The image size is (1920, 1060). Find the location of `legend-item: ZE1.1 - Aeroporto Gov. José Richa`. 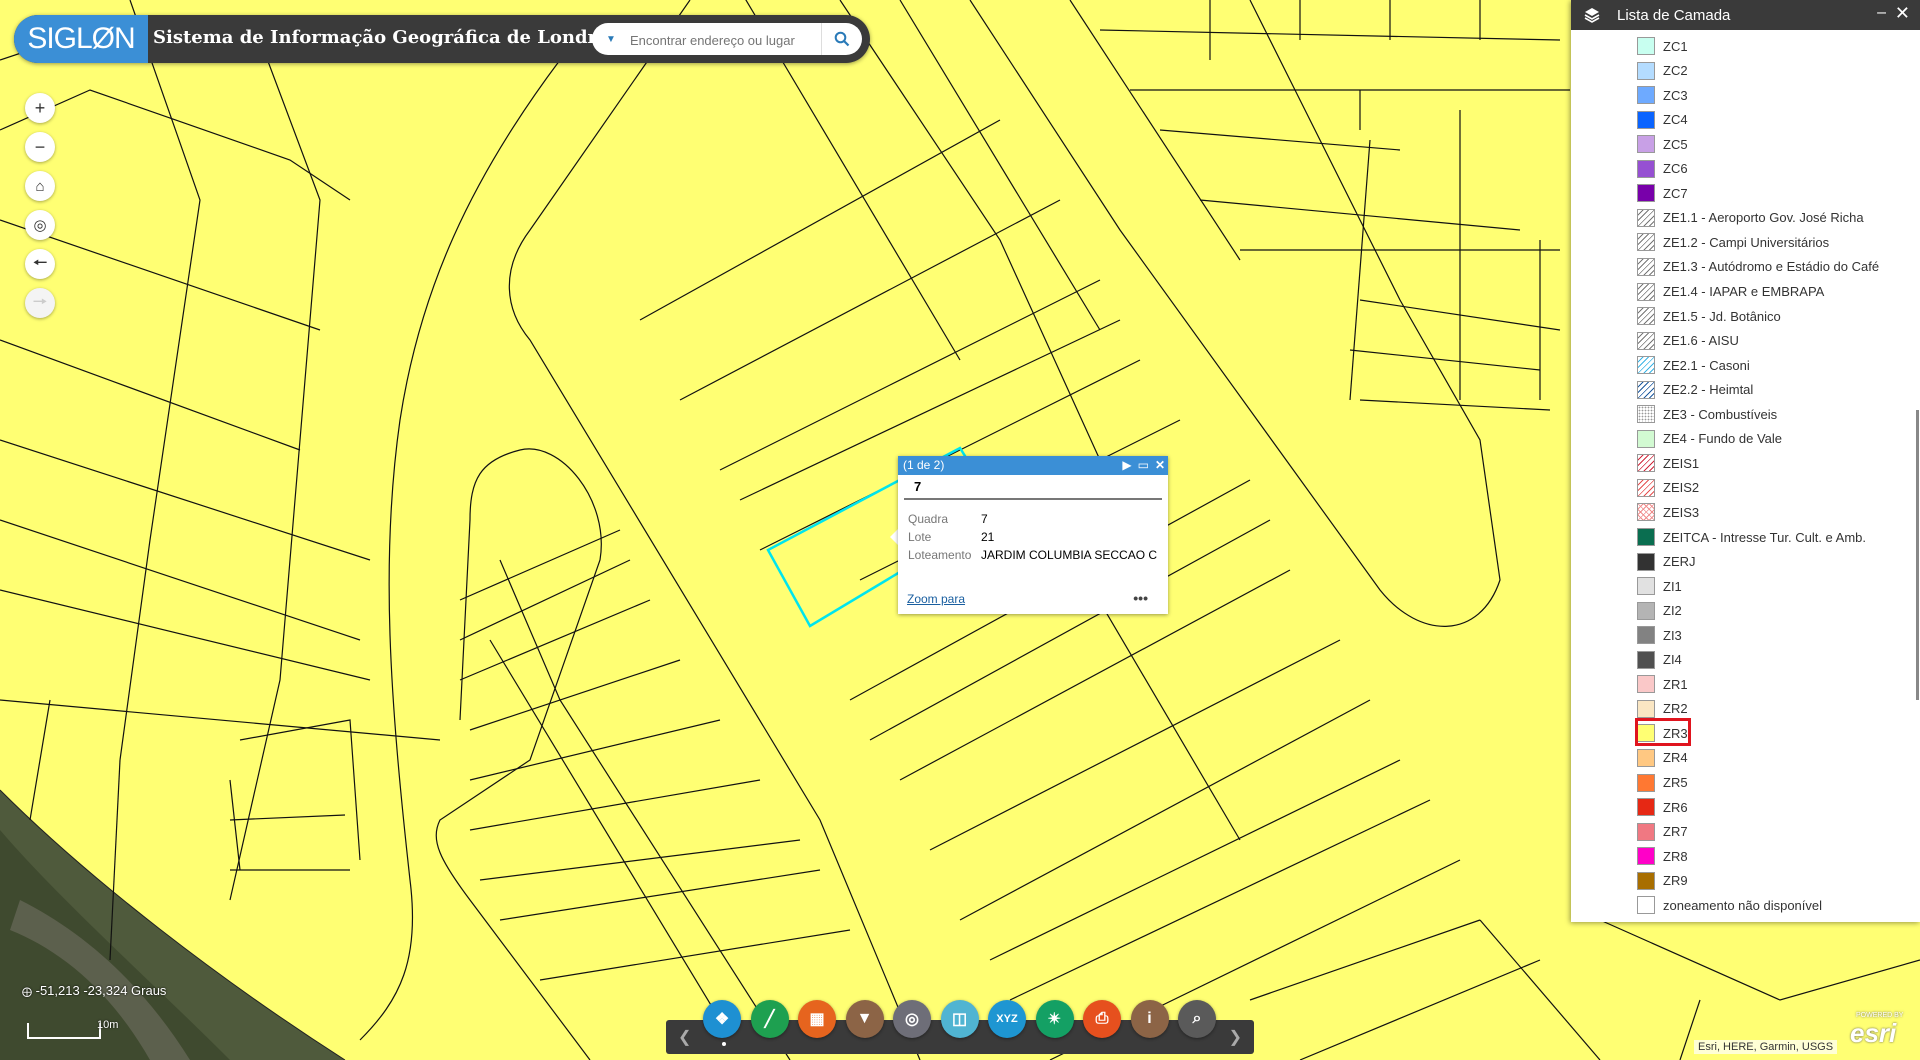

legend-item: ZE1.1 - Aeroporto Gov. José Richa is located at coordinates (1750, 218).